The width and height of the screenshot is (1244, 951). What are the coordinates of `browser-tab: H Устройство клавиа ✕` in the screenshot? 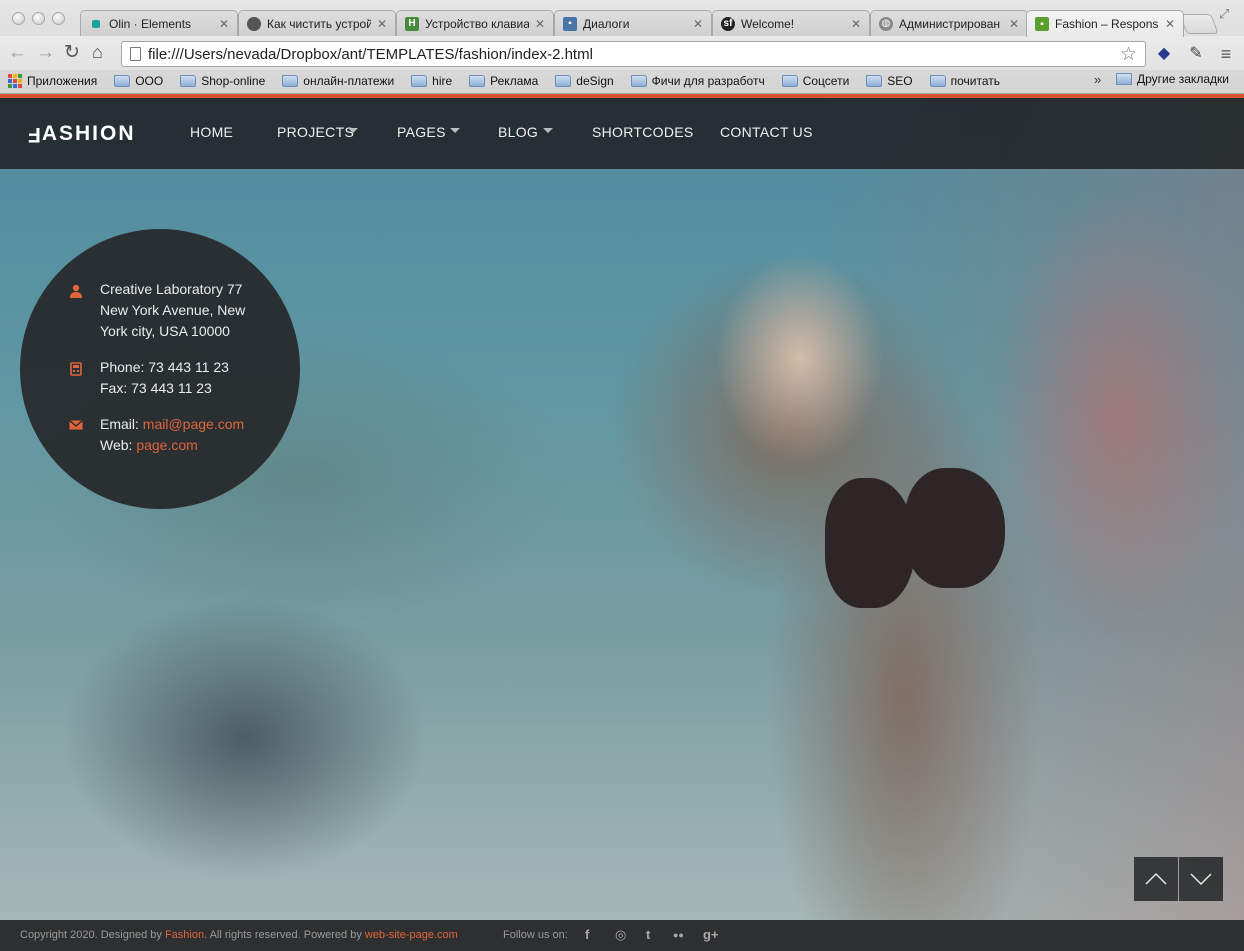 It's located at (475, 23).